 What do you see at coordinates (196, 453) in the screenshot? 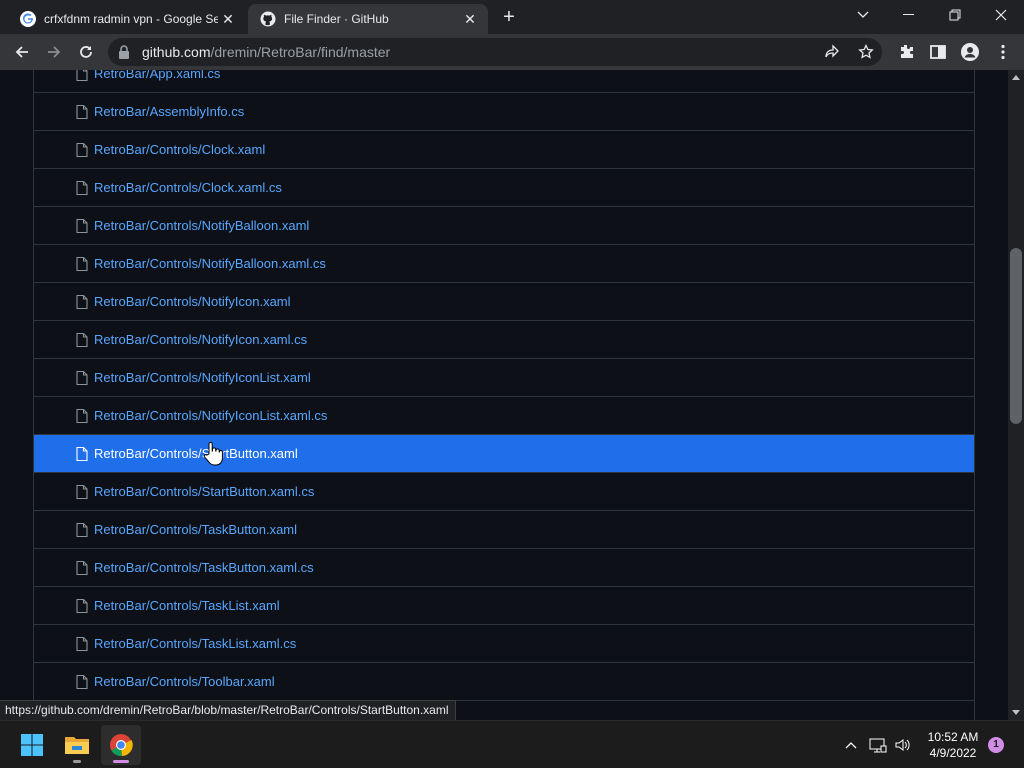
I see `file-path-link: RetroBar/Controls/StartButton.xaml` at bounding box center [196, 453].